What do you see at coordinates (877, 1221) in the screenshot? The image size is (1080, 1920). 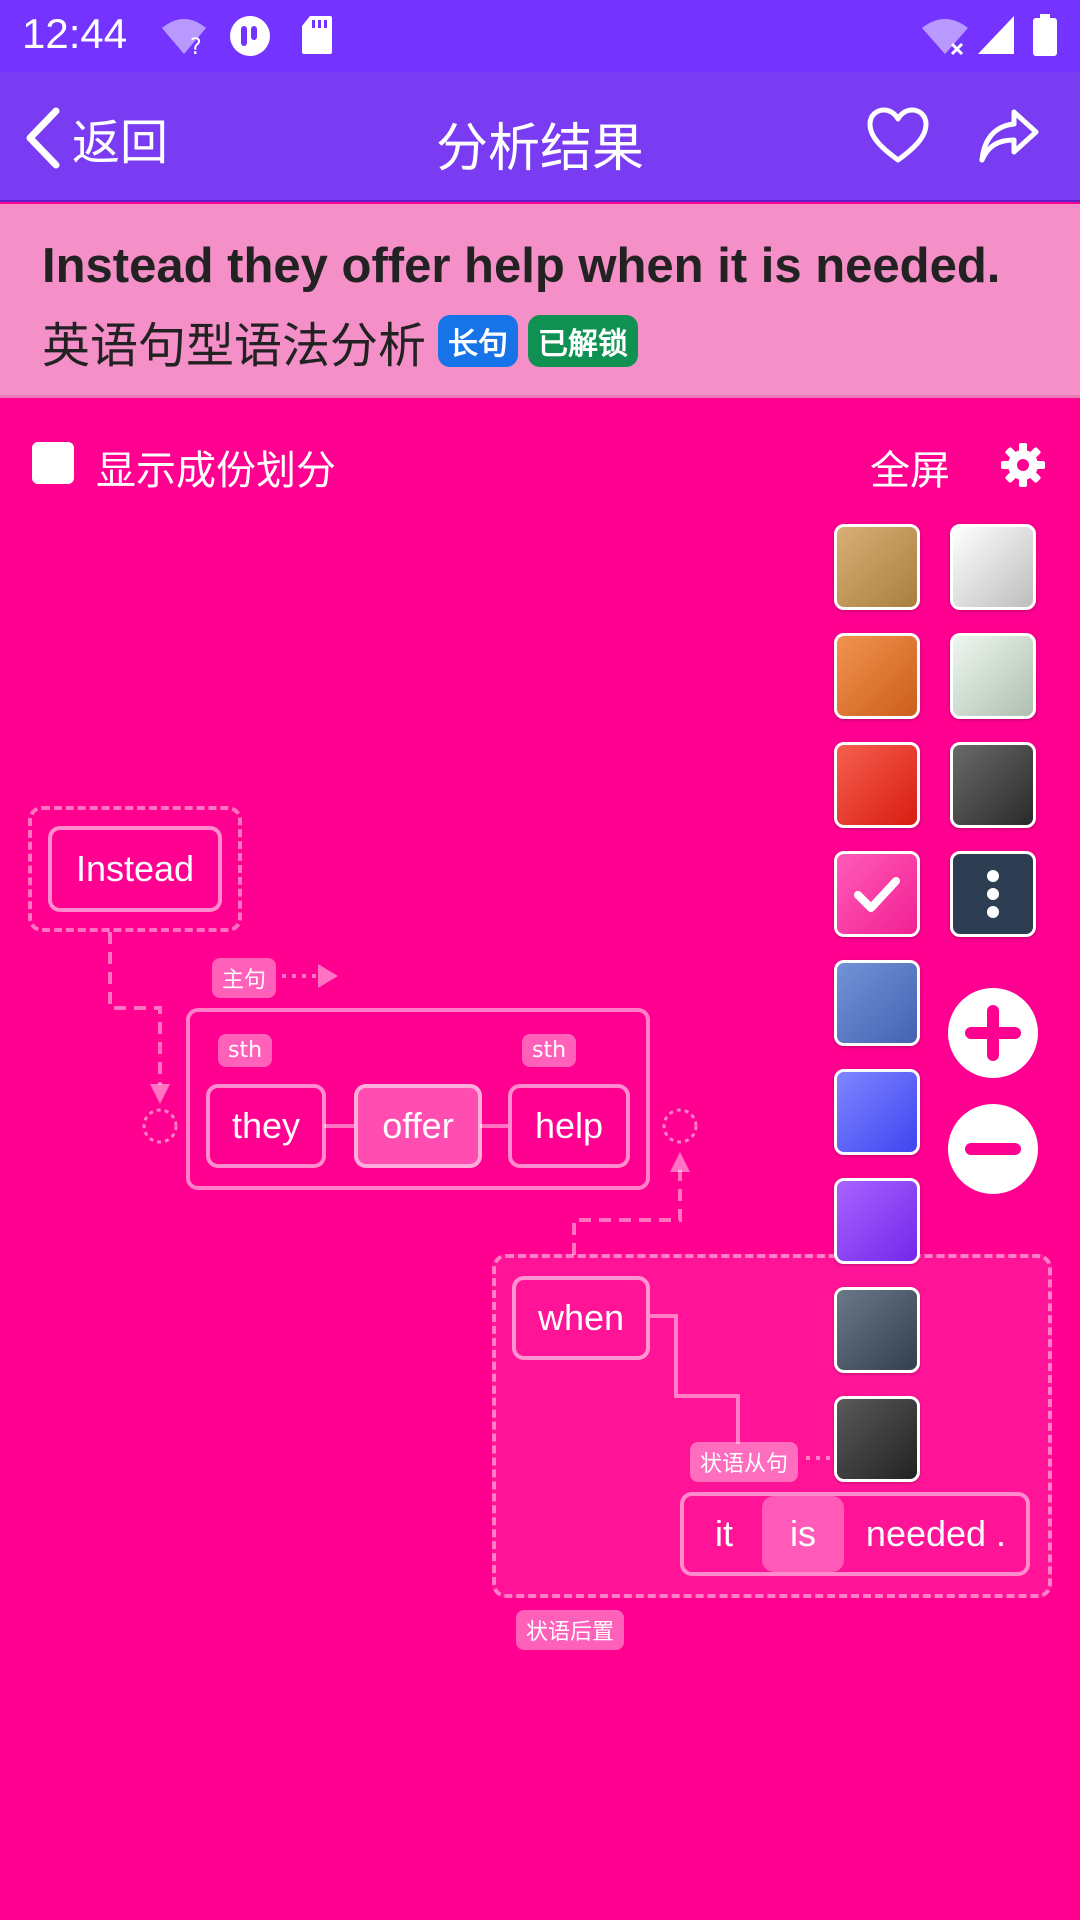 I see `color-swatch-purple` at bounding box center [877, 1221].